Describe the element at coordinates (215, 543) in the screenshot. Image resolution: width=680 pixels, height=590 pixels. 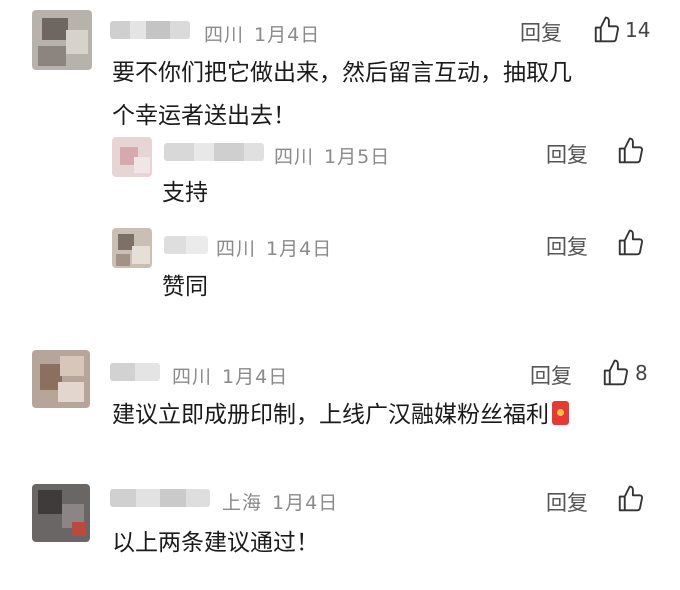
I see `comment-text: 以上两条建议通过！` at that location.